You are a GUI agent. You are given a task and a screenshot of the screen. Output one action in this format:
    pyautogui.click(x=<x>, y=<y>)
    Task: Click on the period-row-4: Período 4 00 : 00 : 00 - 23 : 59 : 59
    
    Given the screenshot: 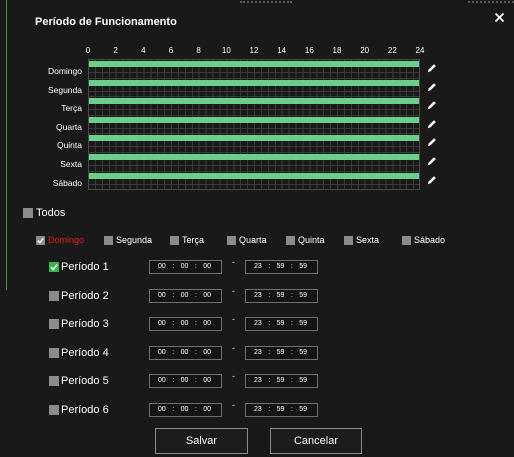 What is the action you would take?
    pyautogui.click(x=170, y=352)
    